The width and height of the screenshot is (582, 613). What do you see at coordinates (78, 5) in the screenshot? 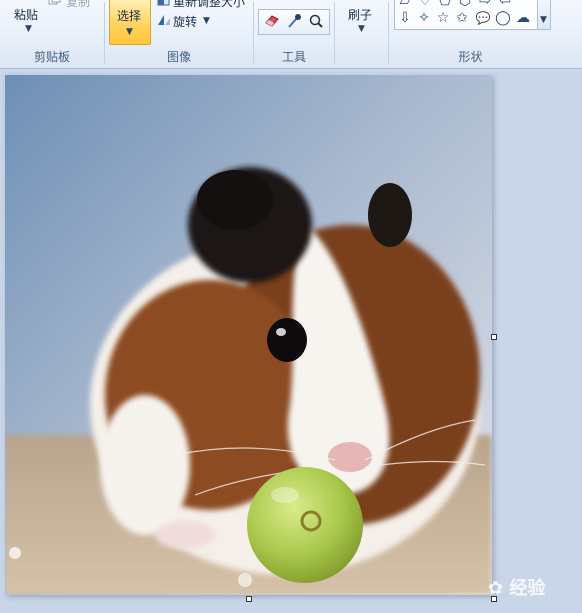
I see `copy-button: 复制` at bounding box center [78, 5].